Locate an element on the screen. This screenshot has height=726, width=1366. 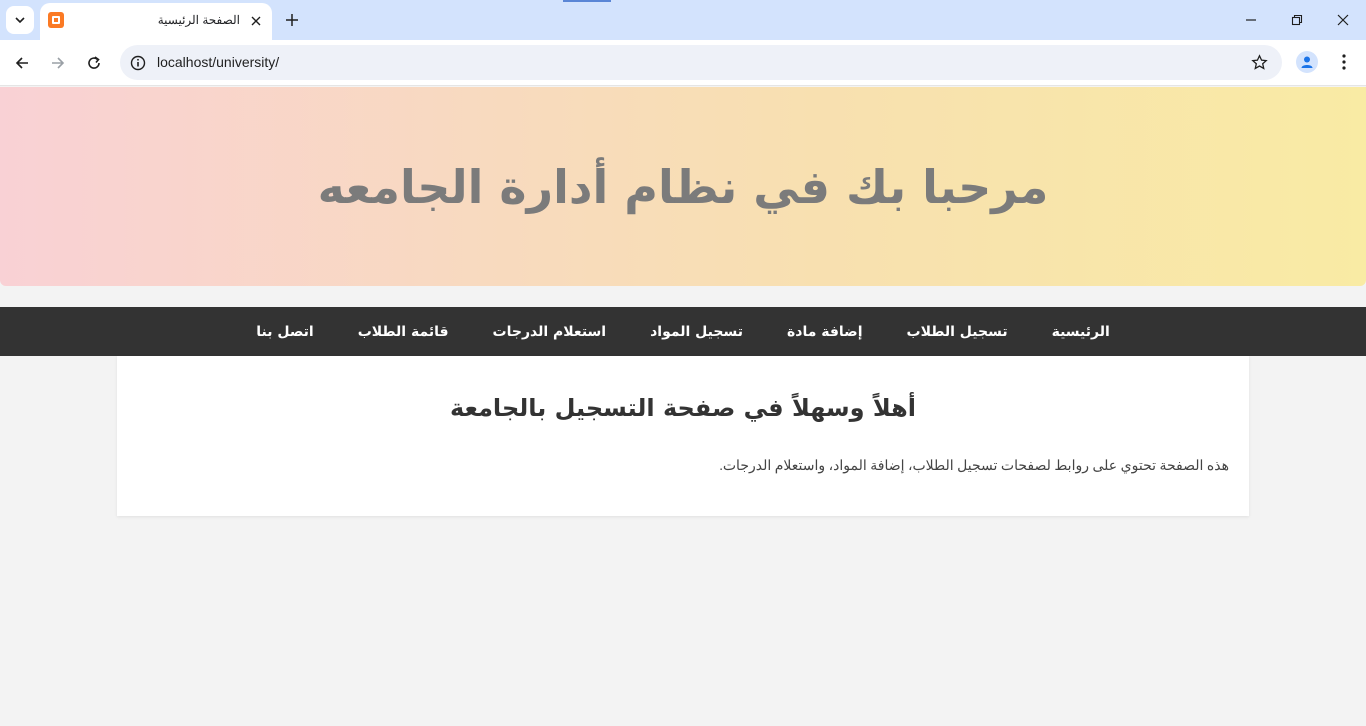
arrow-right-icon is located at coordinates (58, 63).